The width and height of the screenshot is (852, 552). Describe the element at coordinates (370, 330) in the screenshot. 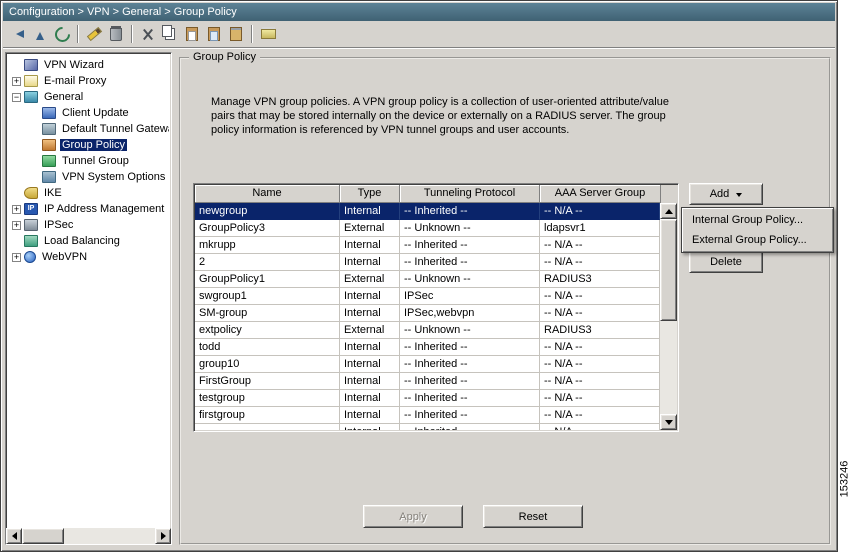

I see `table-cell: External` at that location.